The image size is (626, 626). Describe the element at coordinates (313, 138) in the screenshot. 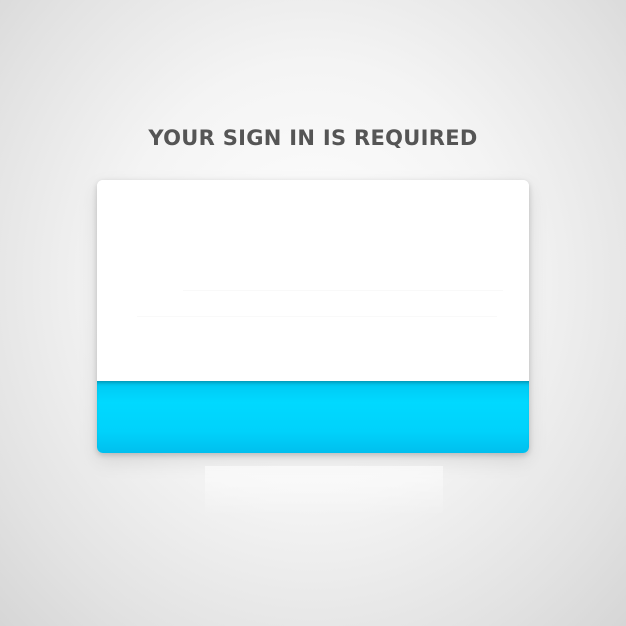

I see `page-title: YOUR SIGN IN IS REQUIRED` at that location.